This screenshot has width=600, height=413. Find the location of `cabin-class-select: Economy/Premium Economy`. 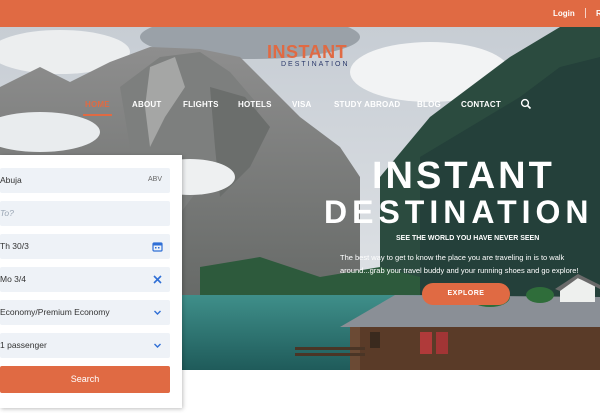

cabin-class-select: Economy/Premium Economy is located at coordinates (85, 312).